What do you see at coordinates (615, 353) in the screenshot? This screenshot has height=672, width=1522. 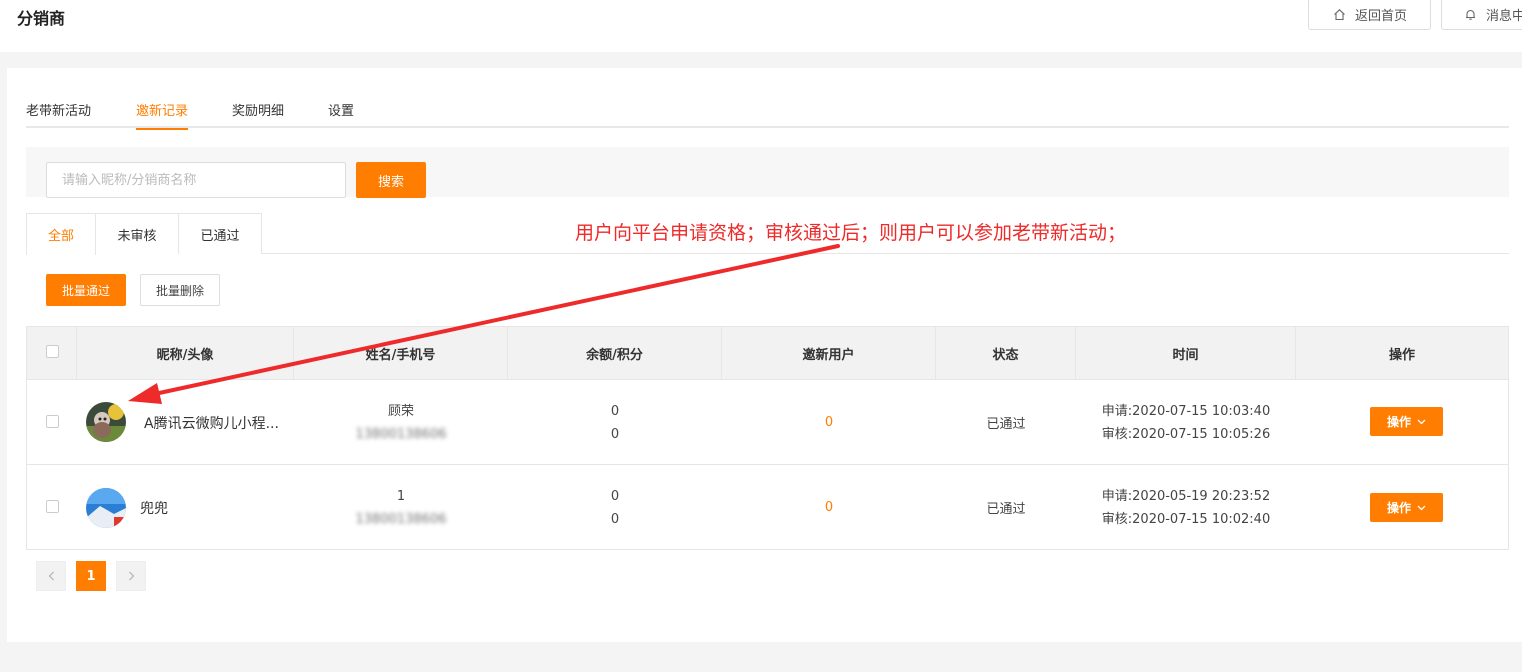 I see `column-header-balance: 余额/积分` at bounding box center [615, 353].